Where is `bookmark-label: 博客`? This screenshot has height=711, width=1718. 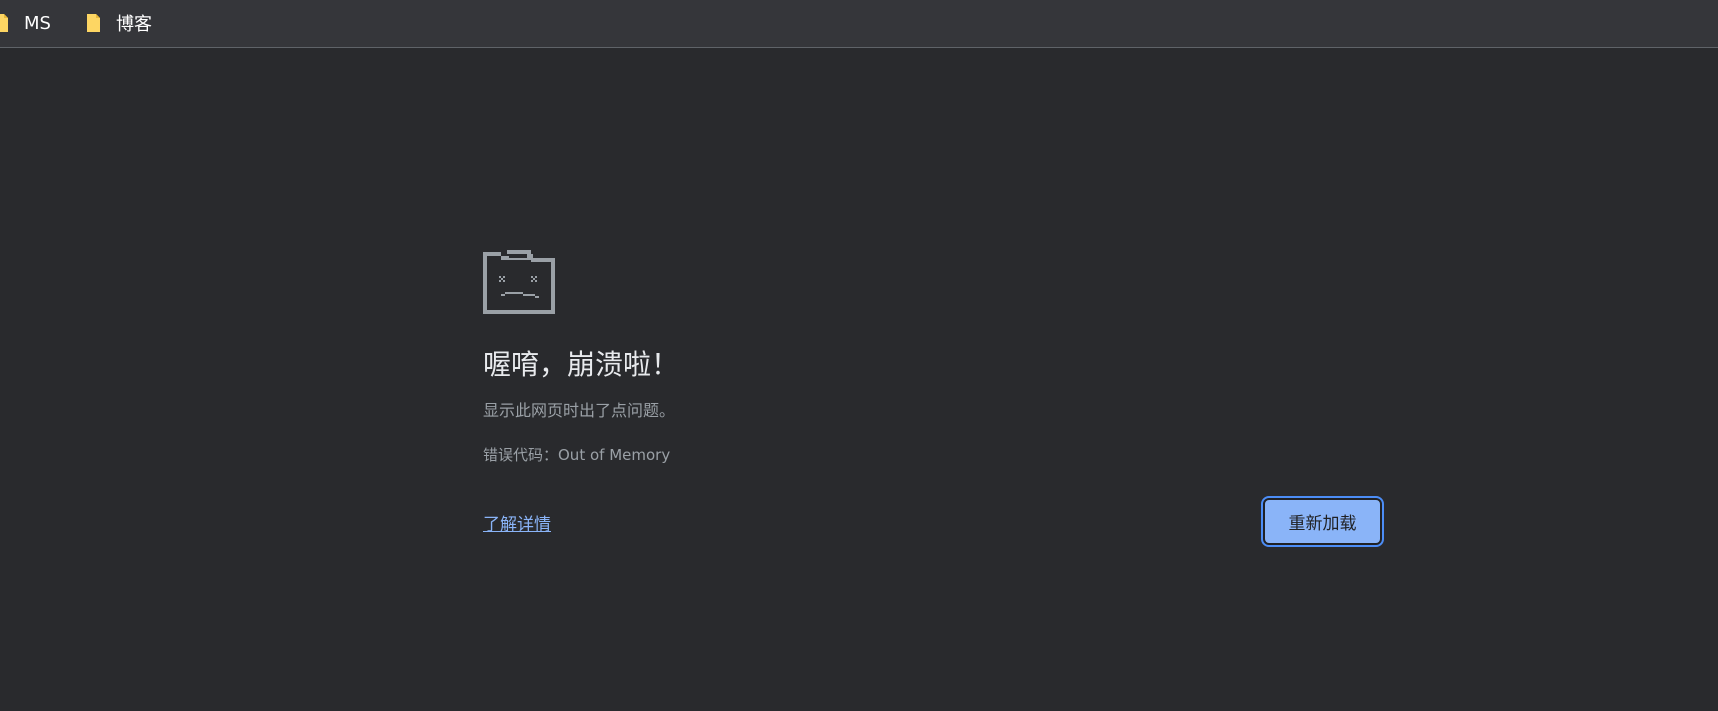 bookmark-label: 博客 is located at coordinates (134, 24).